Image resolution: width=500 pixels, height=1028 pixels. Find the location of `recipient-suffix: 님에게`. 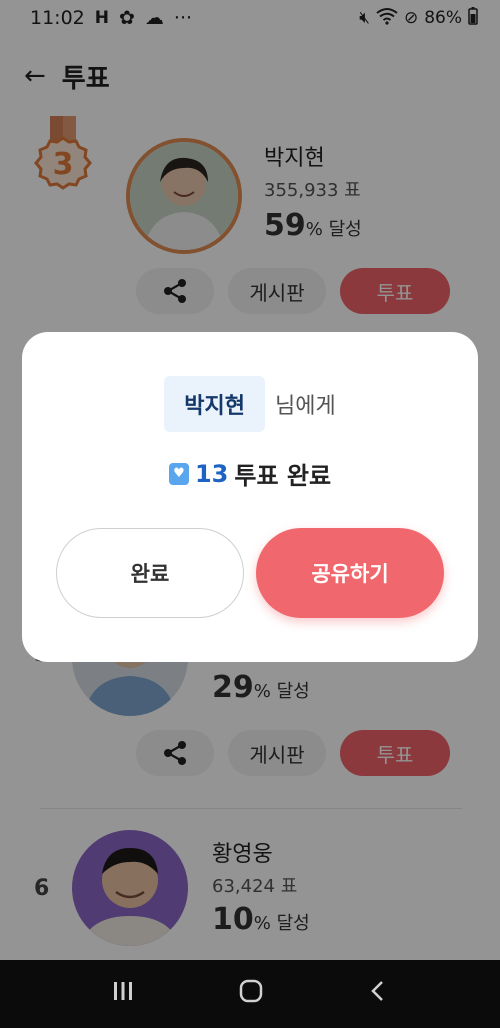

recipient-suffix: 님에게 is located at coordinates (305, 406).